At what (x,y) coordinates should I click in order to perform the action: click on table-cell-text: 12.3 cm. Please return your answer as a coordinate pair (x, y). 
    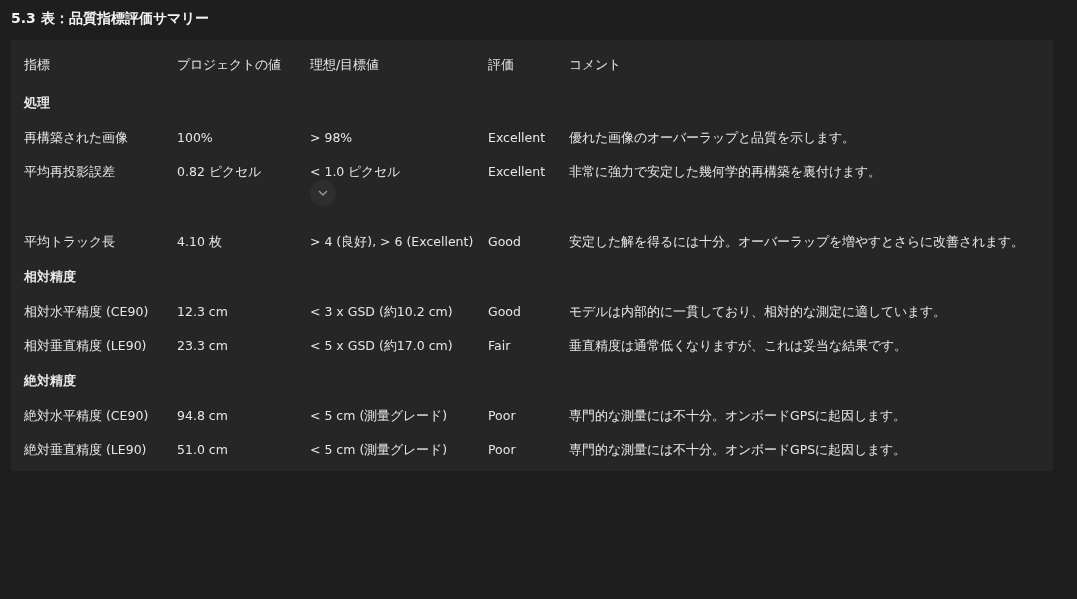
    Looking at the image, I should click on (203, 312).